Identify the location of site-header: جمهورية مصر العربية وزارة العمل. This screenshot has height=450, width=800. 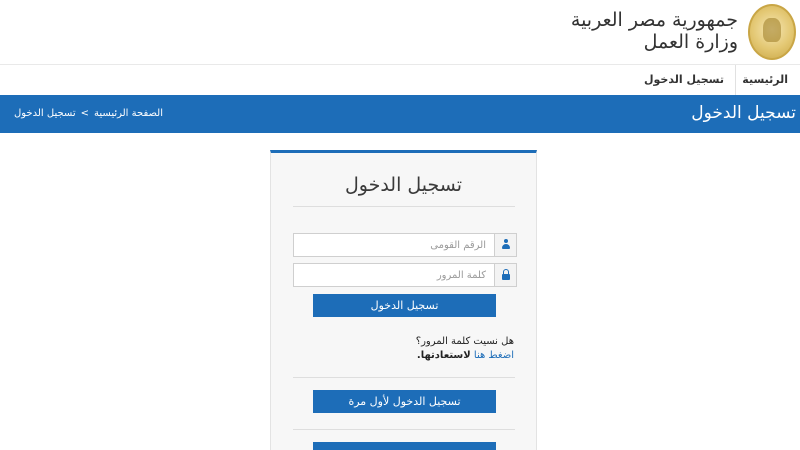
(400, 32).